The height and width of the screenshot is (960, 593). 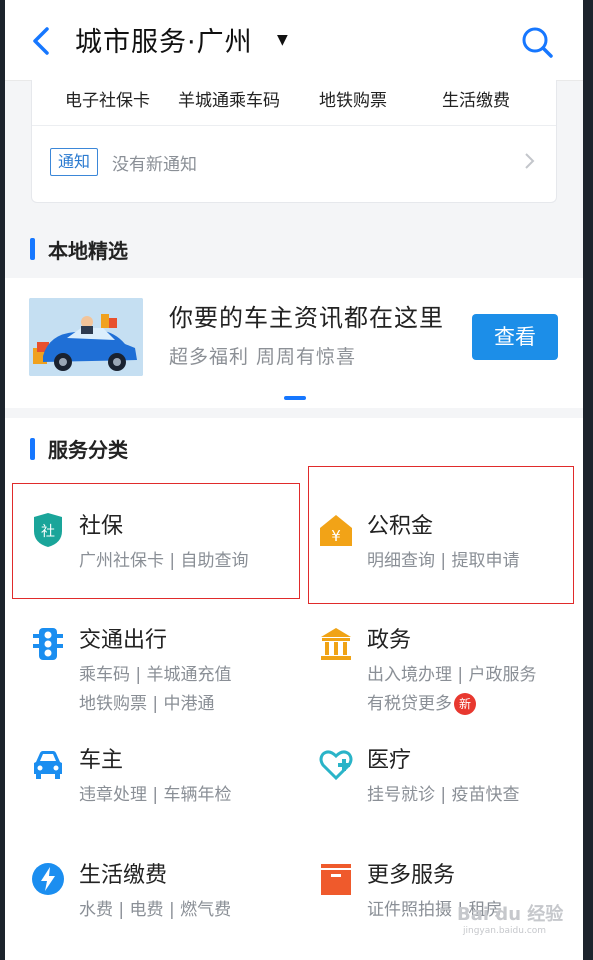 I want to click on chevron-right-icon, so click(x=530, y=161).